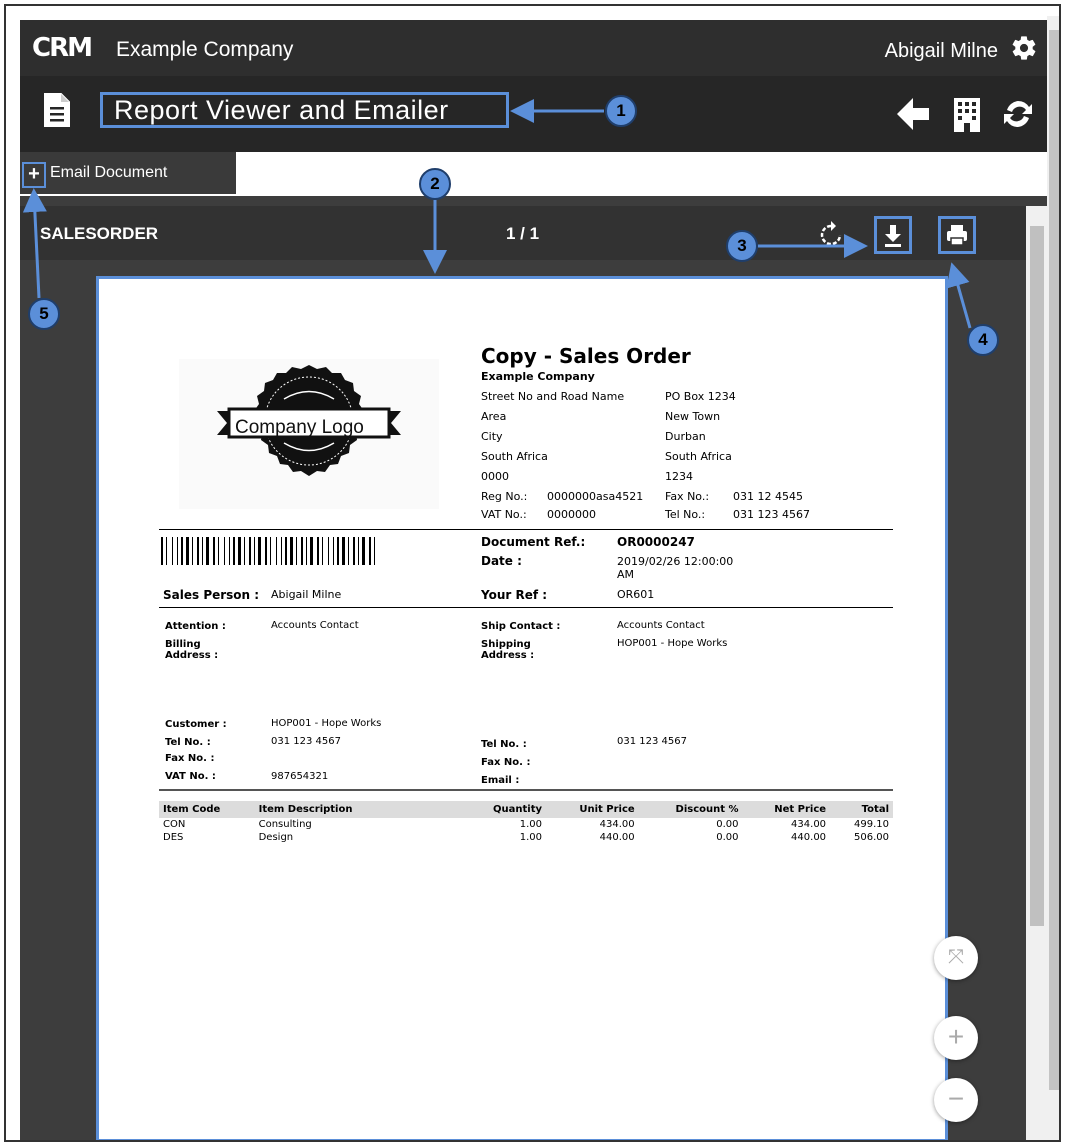  I want to click on ship-tel-value: 031 123 4567, so click(652, 741).